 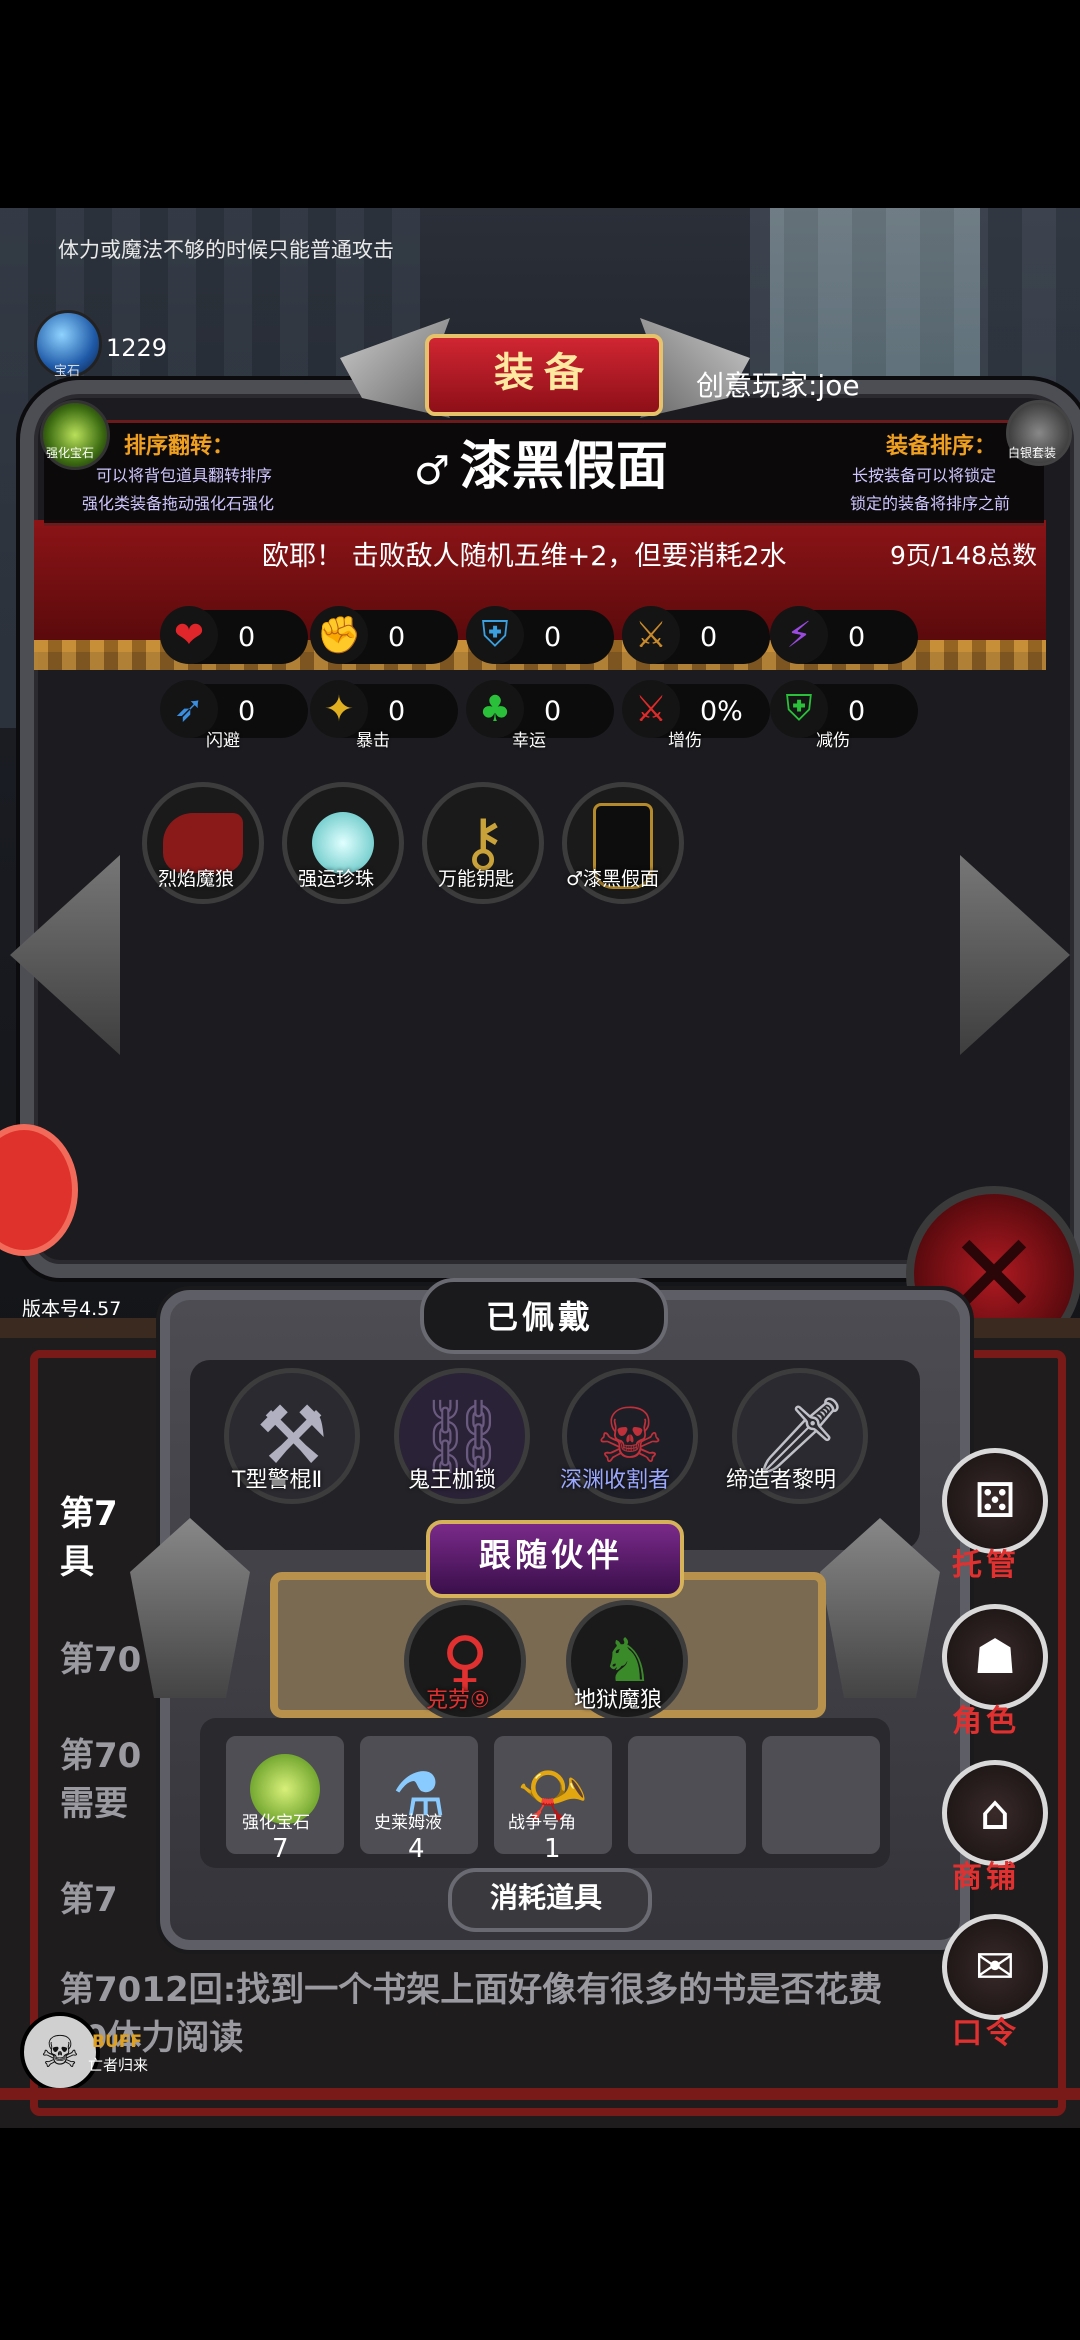 I want to click on stat-hp: ❤ 0, so click(x=234, y=635).